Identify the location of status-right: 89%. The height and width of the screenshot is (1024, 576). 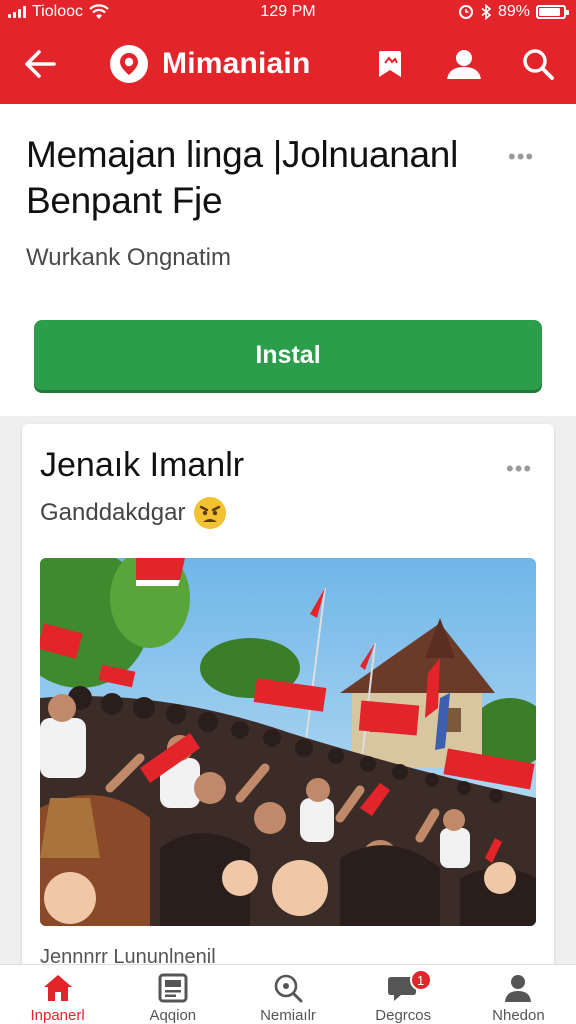
(513, 12).